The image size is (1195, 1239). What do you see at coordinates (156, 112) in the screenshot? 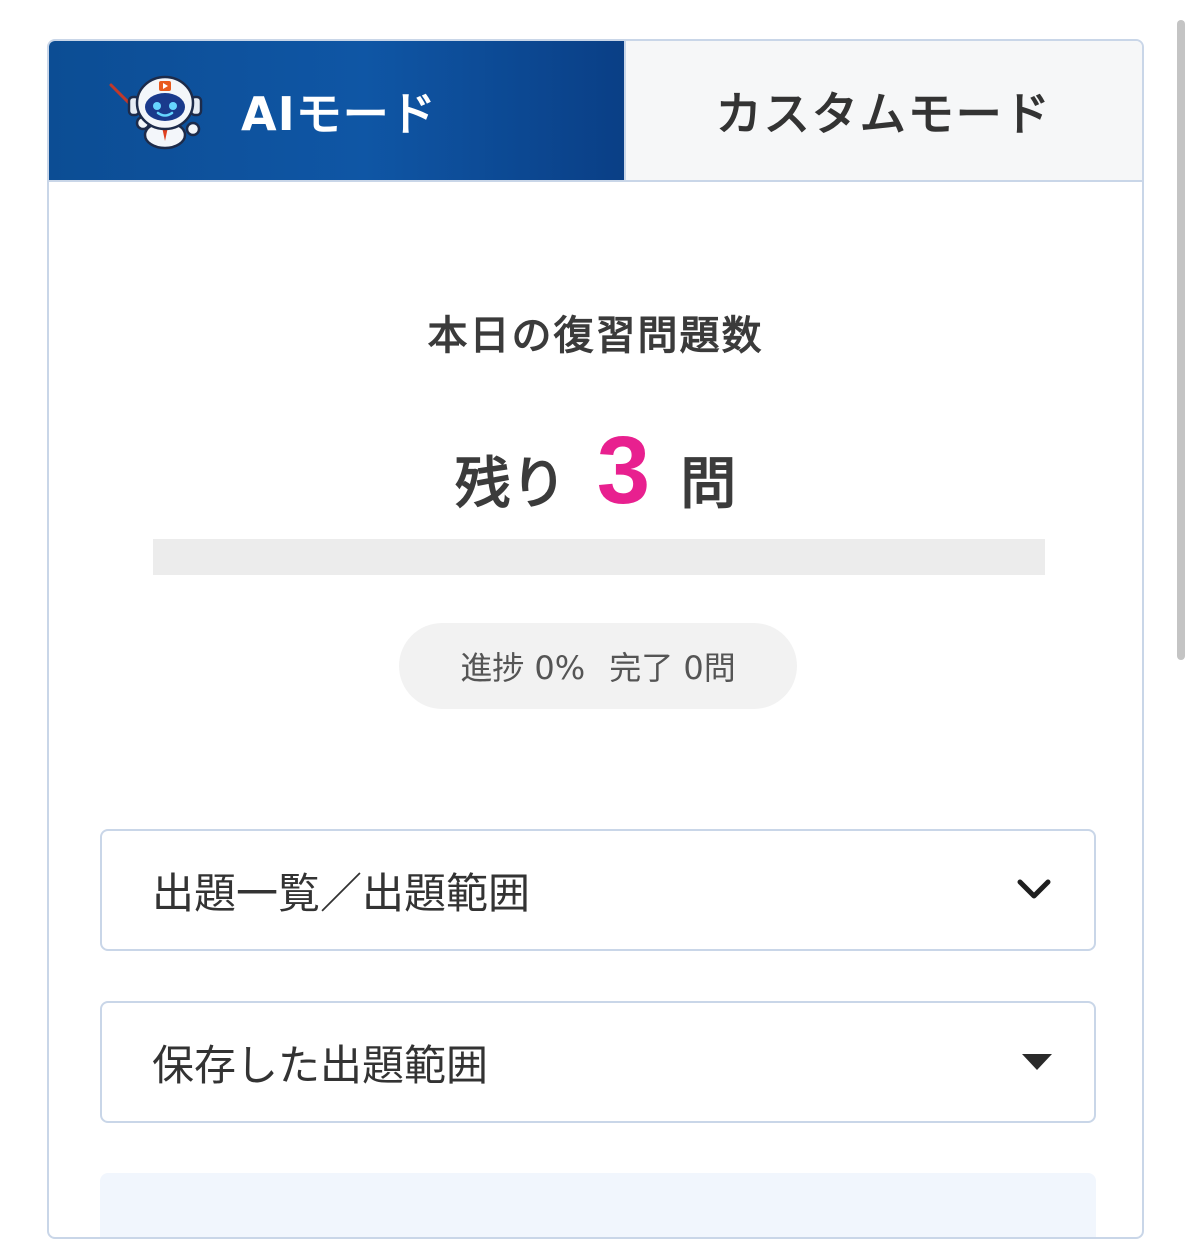
I see `robot-mascot-icon` at bounding box center [156, 112].